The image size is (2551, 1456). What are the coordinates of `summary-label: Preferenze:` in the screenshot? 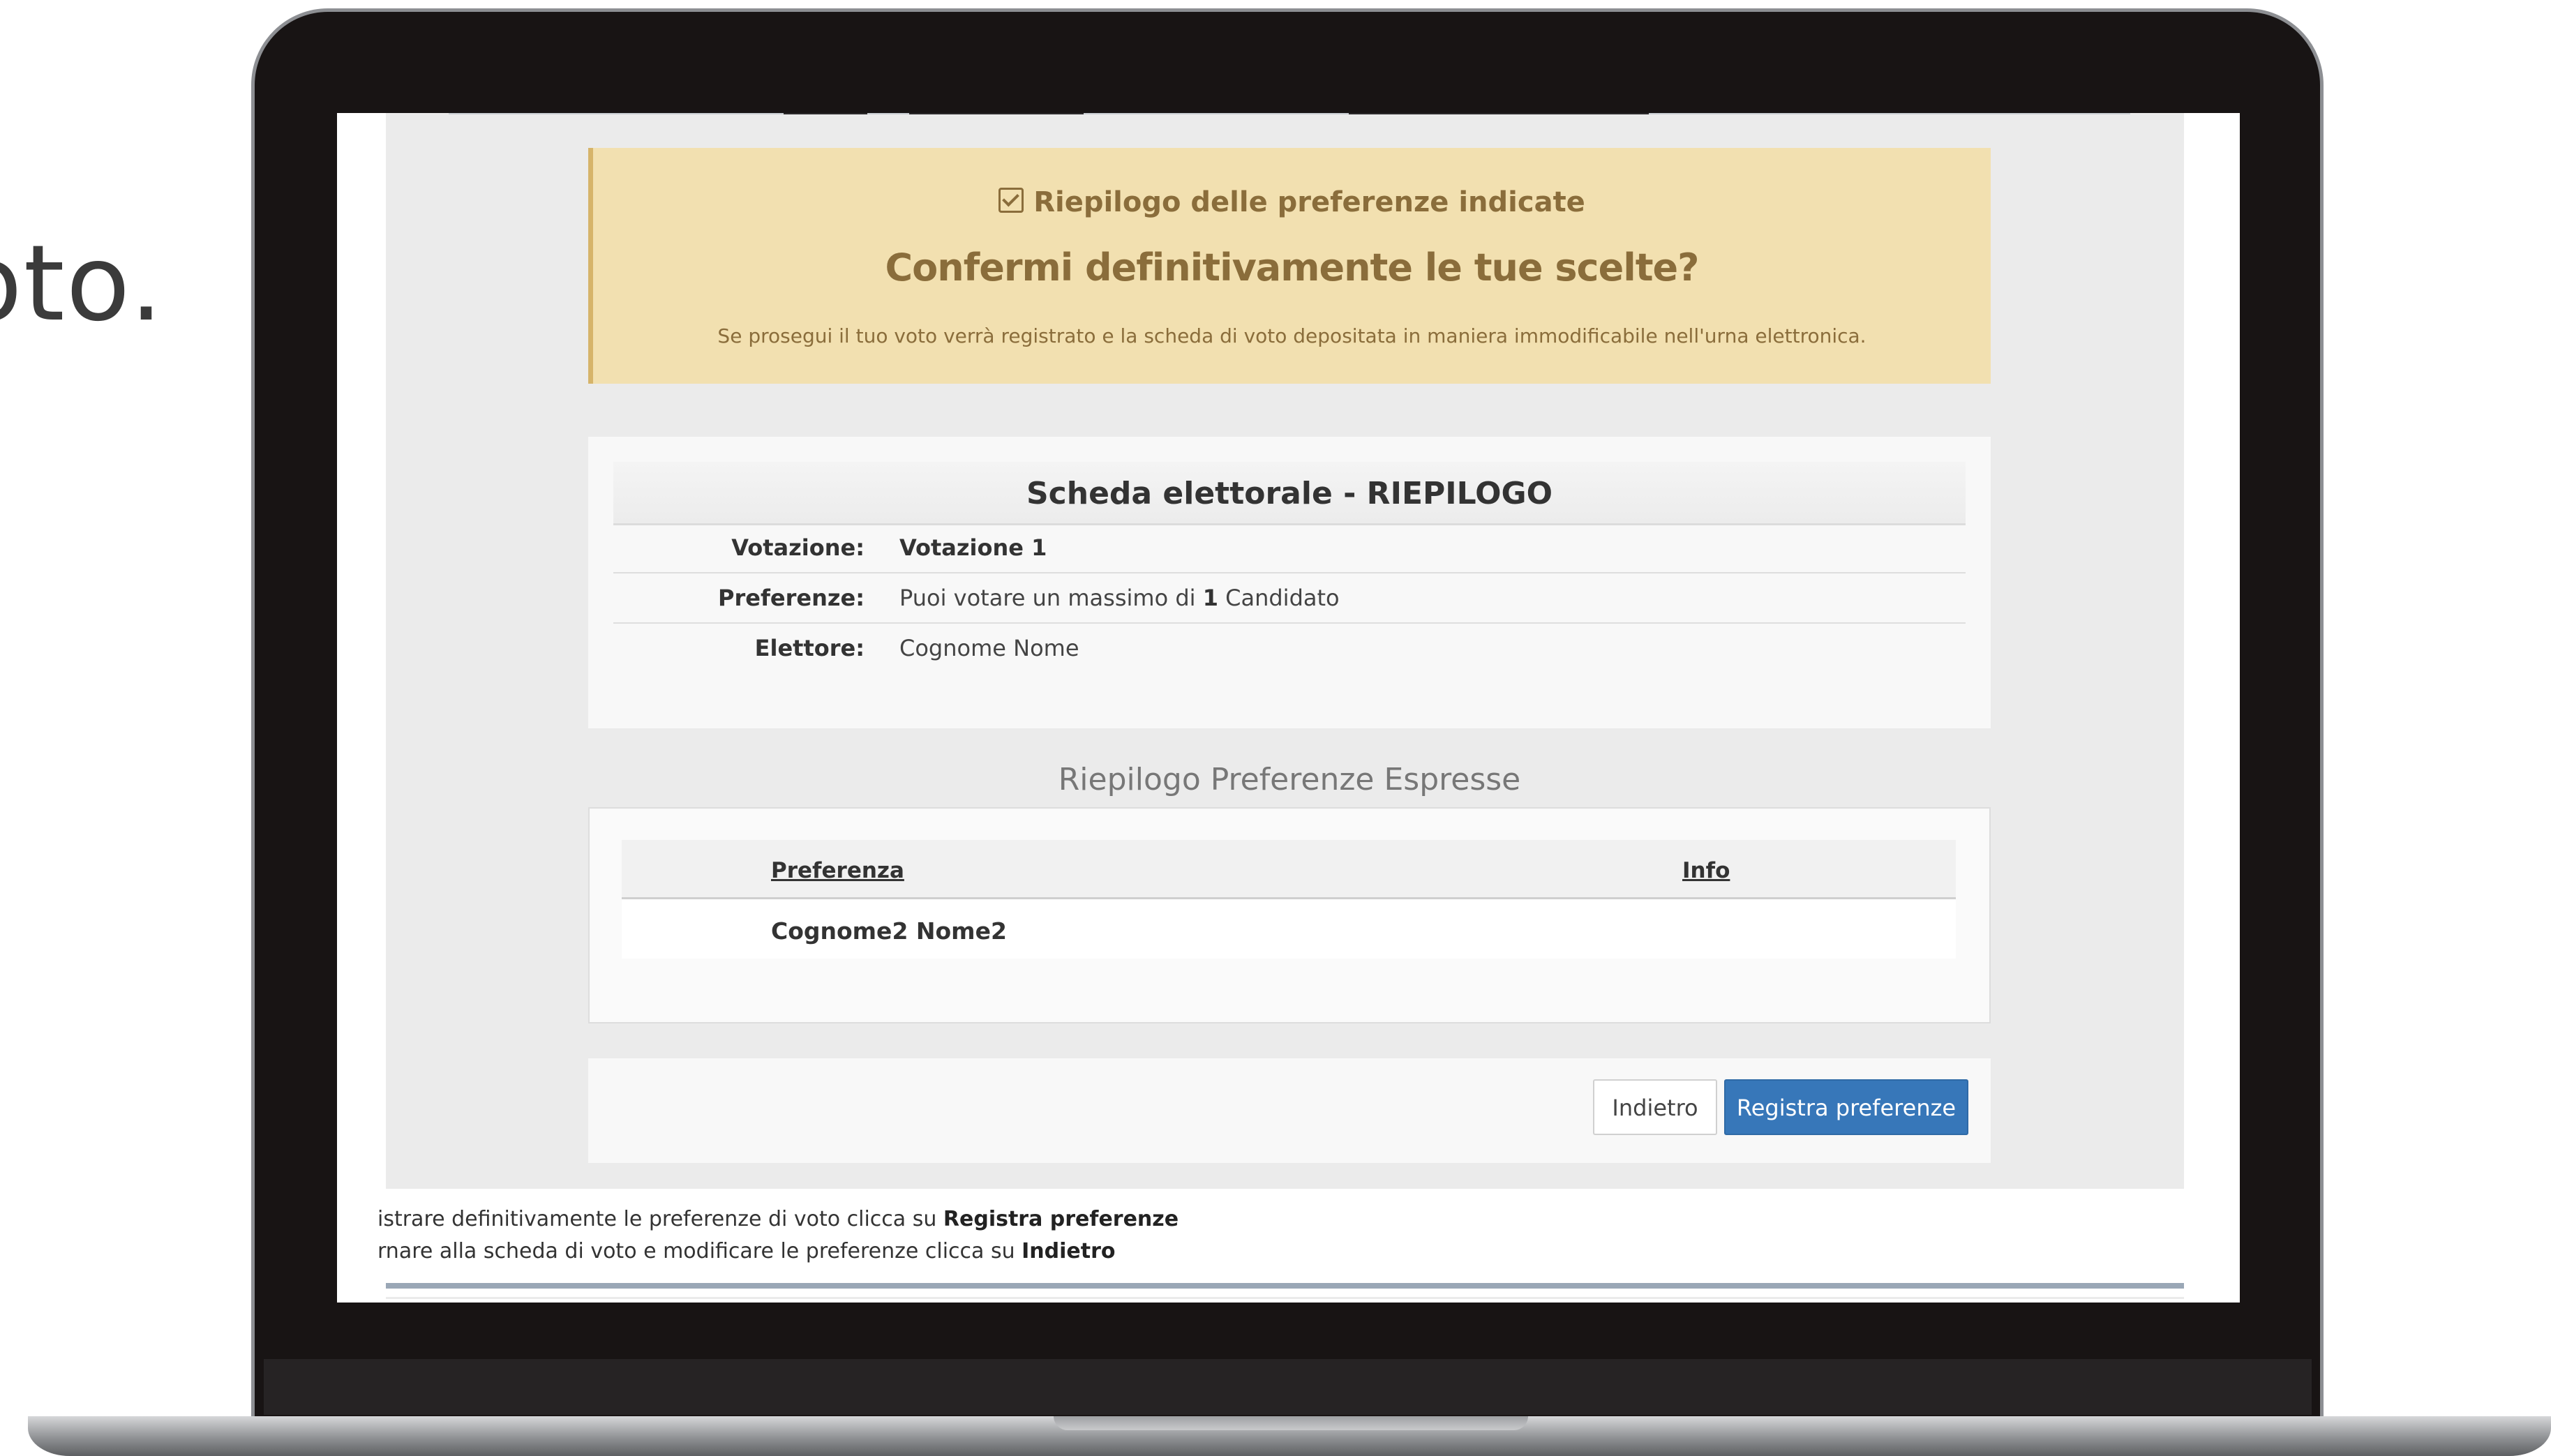 It's located at (791, 598).